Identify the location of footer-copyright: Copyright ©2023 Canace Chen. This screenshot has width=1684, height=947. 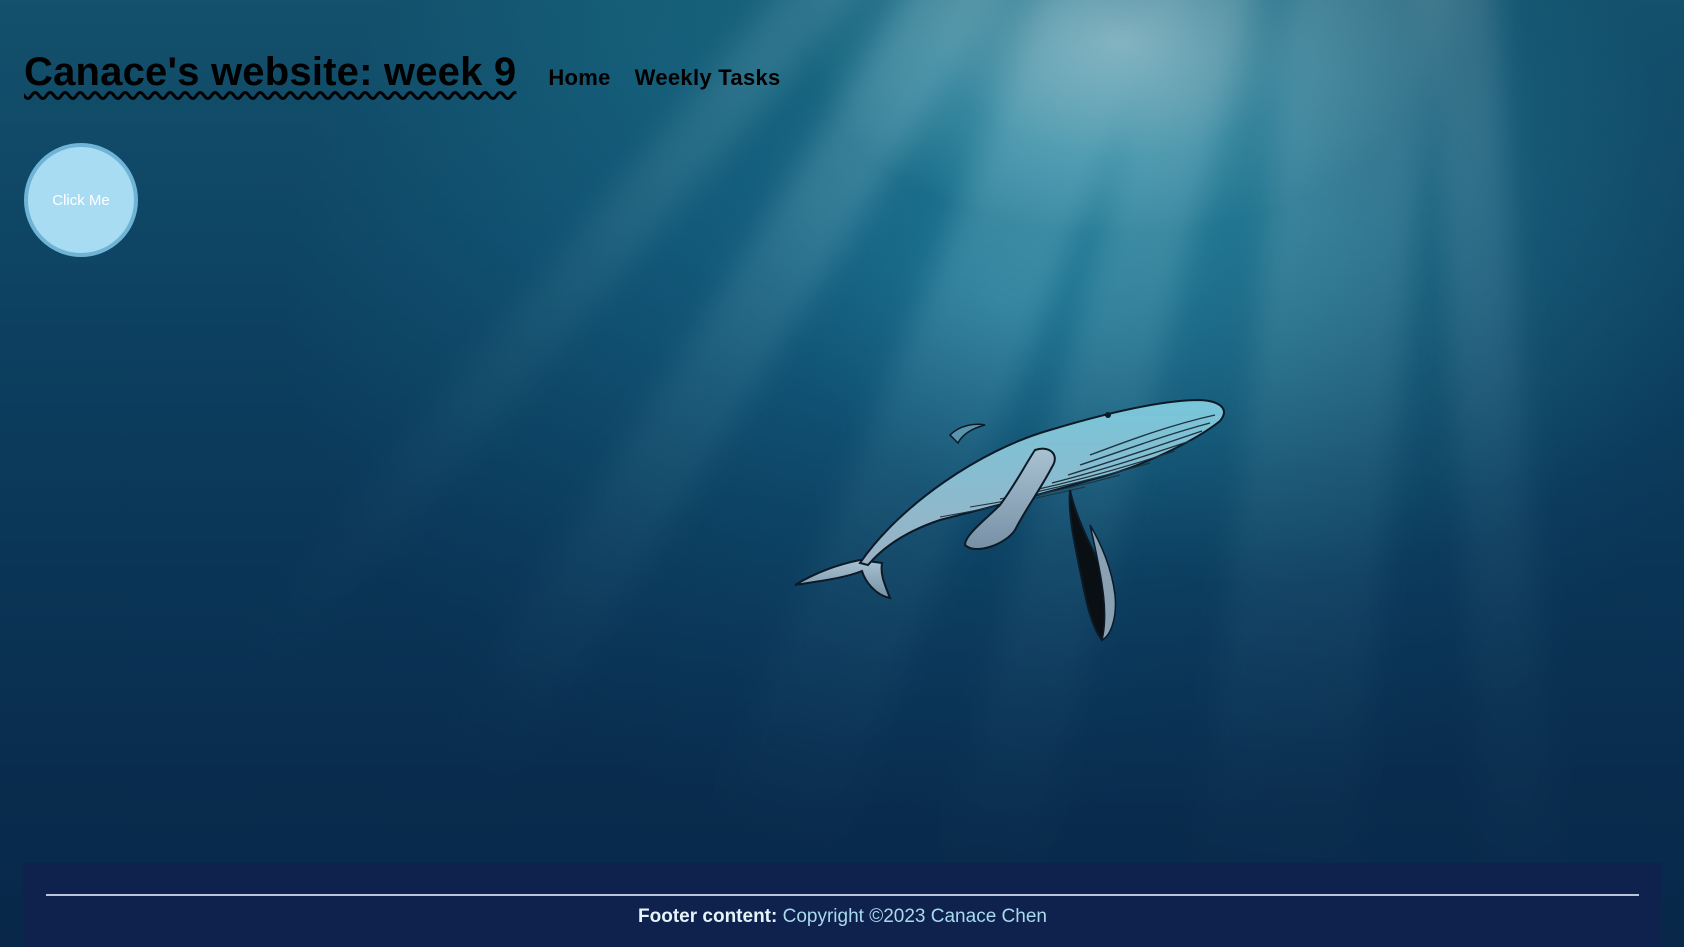
(914, 916).